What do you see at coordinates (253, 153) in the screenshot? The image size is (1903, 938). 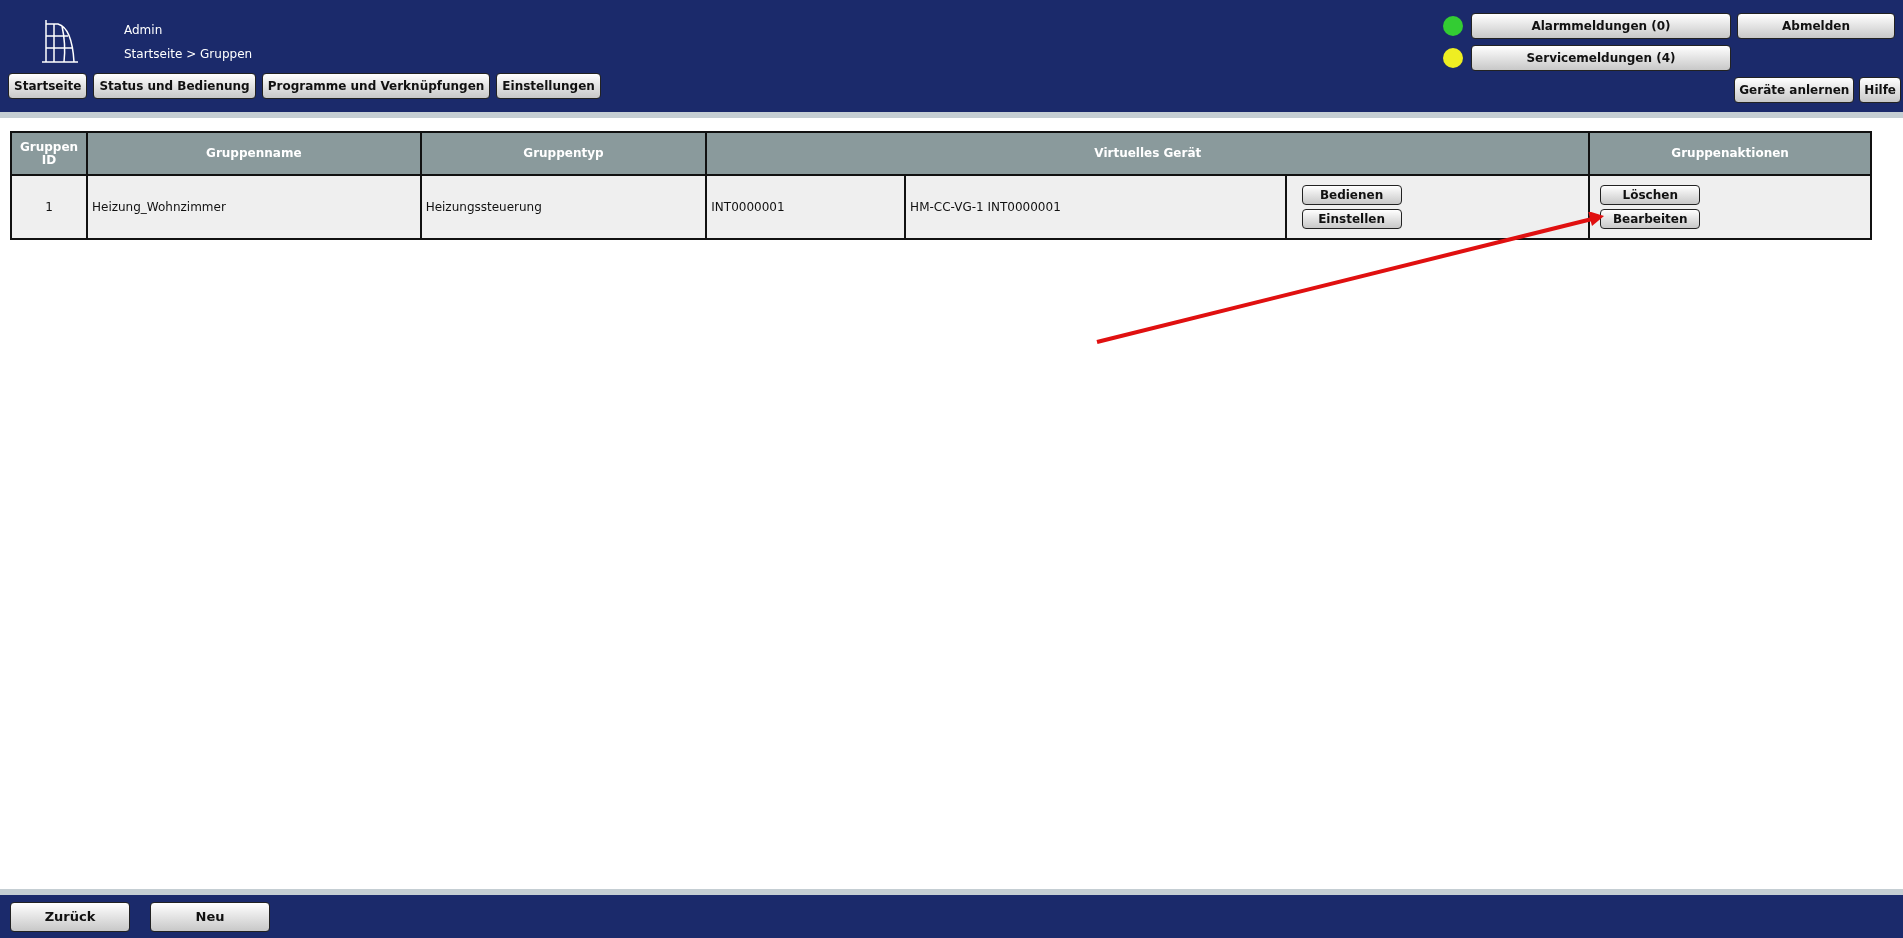 I see `column-header: Gruppenname` at bounding box center [253, 153].